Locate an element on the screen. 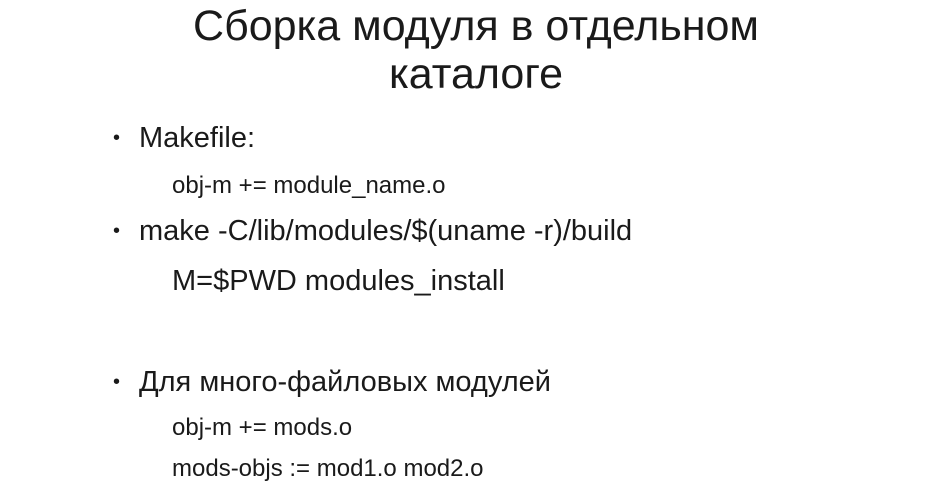  bullet-text: Makefile: is located at coordinates (197, 138).